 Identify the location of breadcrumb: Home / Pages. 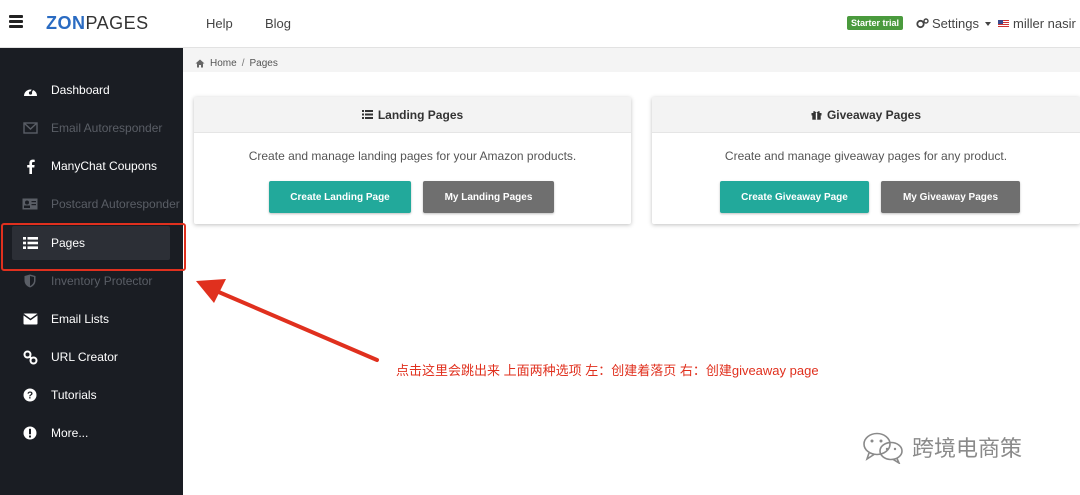
(631, 60).